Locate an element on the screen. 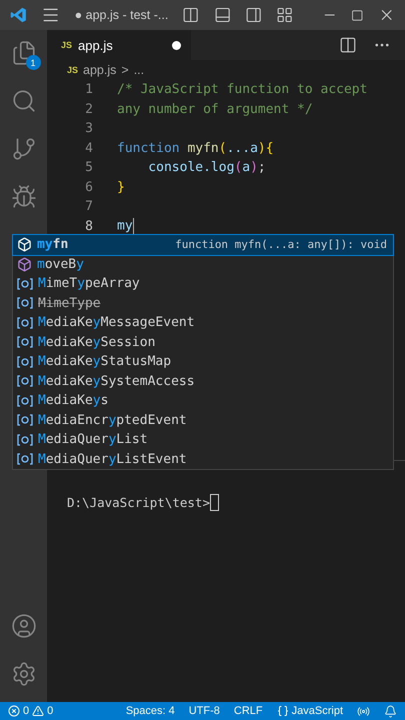 The width and height of the screenshot is (405, 720). terminal-prompt: D:\JavaScript\test> is located at coordinates (143, 502).